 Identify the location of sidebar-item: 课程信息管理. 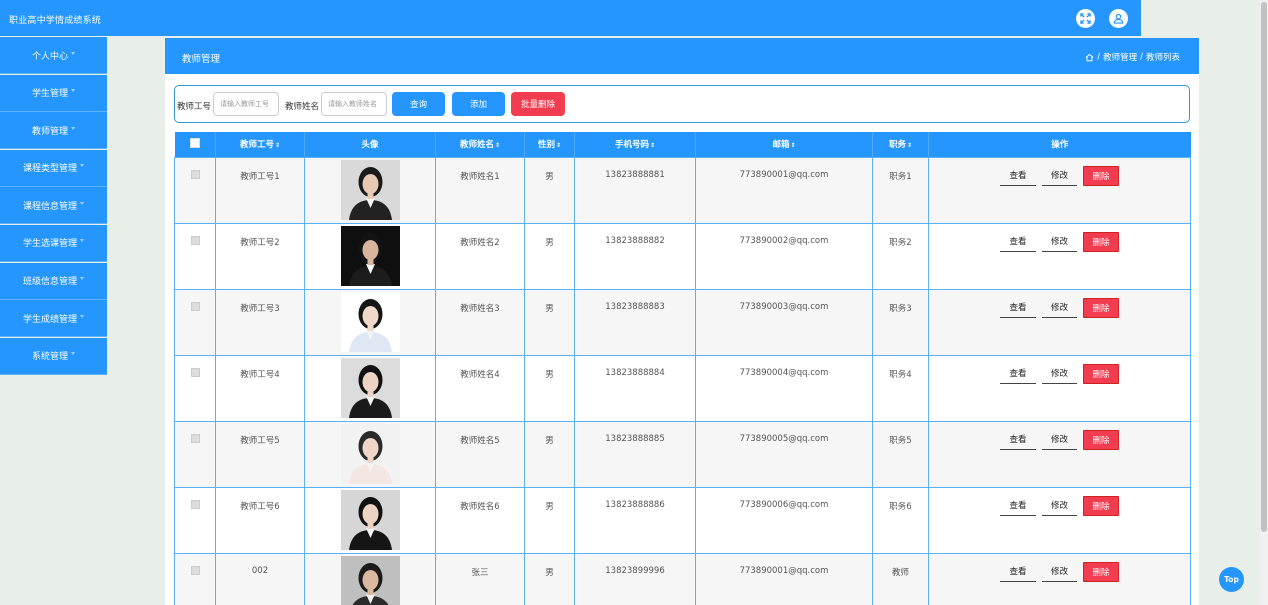
(53, 206).